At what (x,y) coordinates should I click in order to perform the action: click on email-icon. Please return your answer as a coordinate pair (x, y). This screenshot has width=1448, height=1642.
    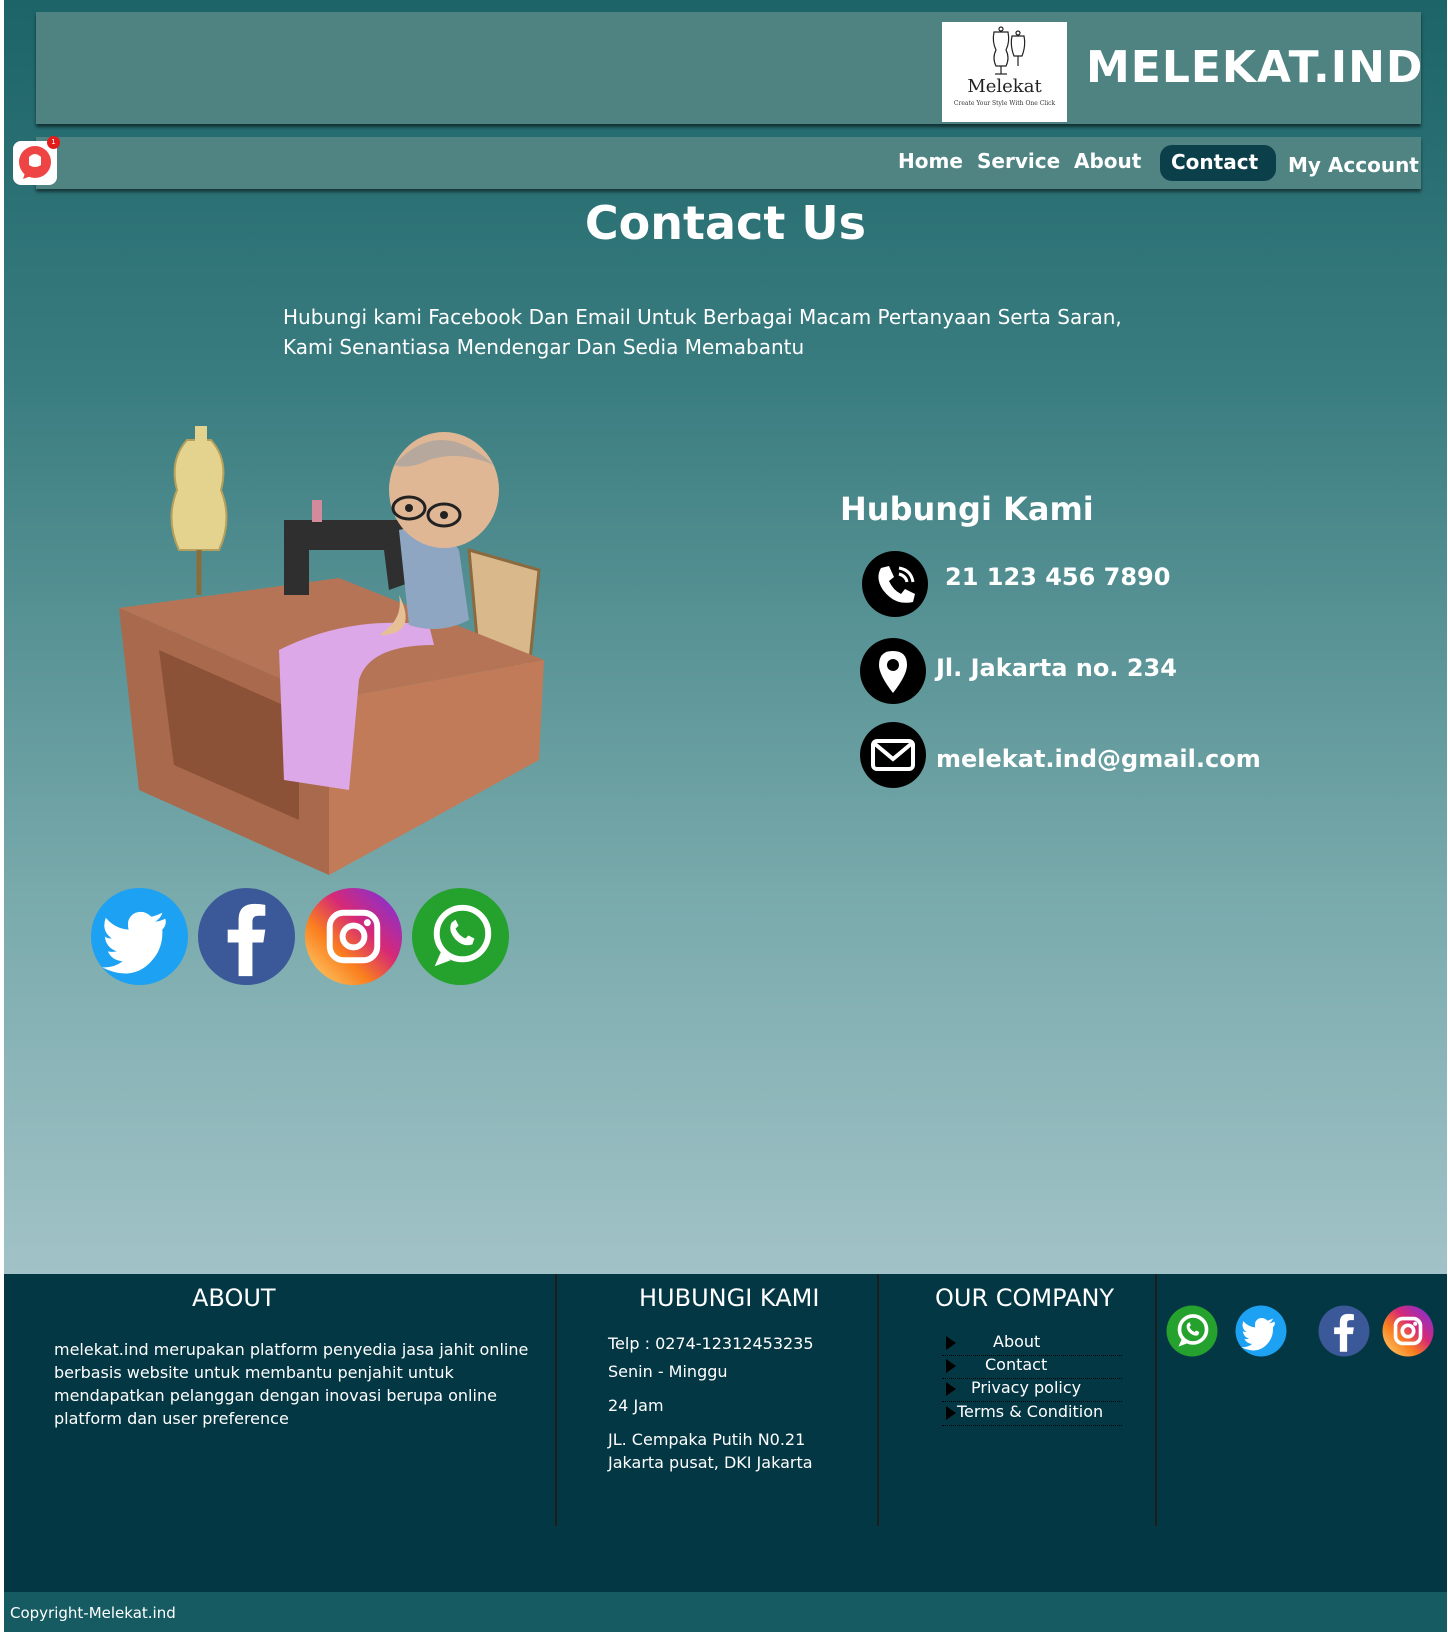
    Looking at the image, I should click on (893, 755).